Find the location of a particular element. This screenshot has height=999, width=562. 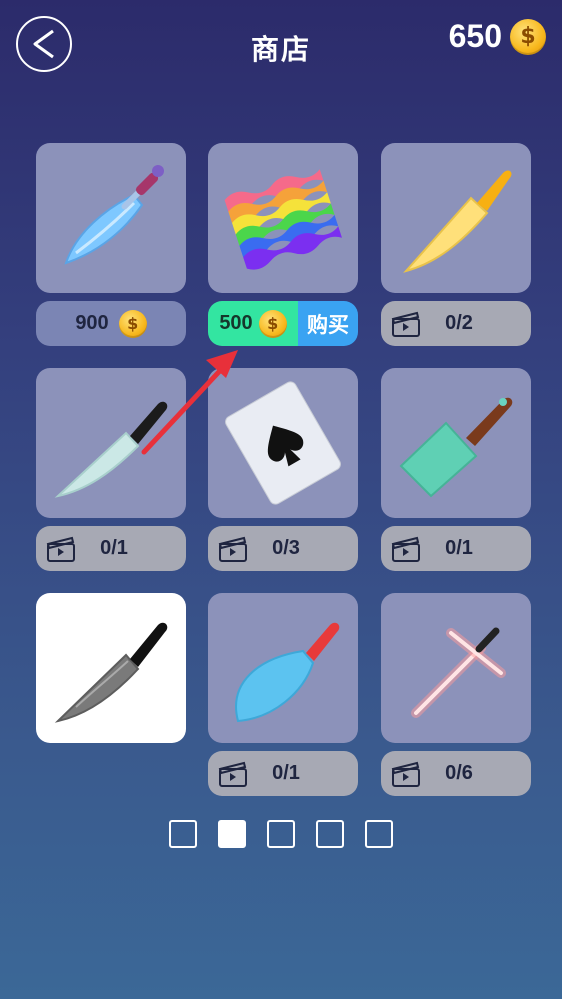

price-pill: 900 $ is located at coordinates (111, 323).